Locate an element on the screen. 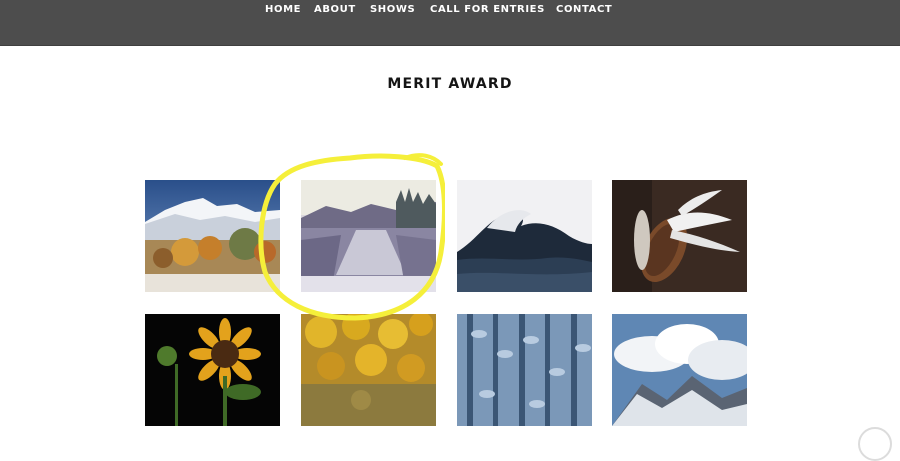 The height and width of the screenshot is (461, 900). sunflower-image is located at coordinates (212, 370).